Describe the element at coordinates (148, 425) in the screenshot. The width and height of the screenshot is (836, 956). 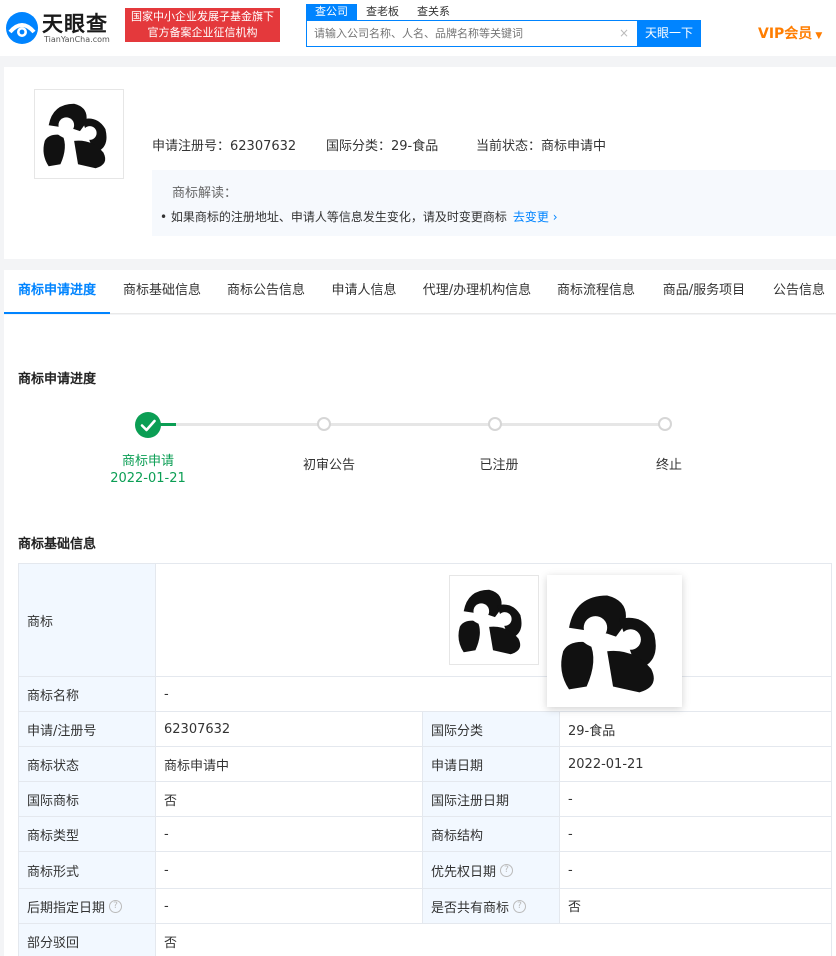
I see `step-done-check-icon` at that location.